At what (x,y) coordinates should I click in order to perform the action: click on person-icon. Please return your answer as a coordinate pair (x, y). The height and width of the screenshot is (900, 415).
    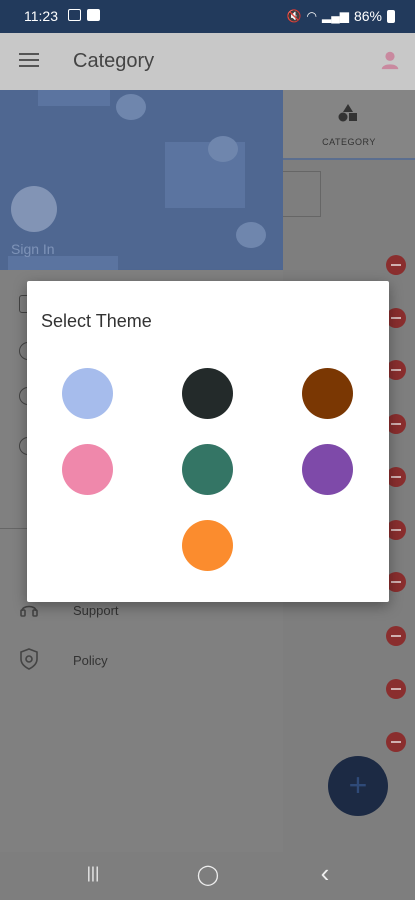
    Looking at the image, I should click on (390, 60).